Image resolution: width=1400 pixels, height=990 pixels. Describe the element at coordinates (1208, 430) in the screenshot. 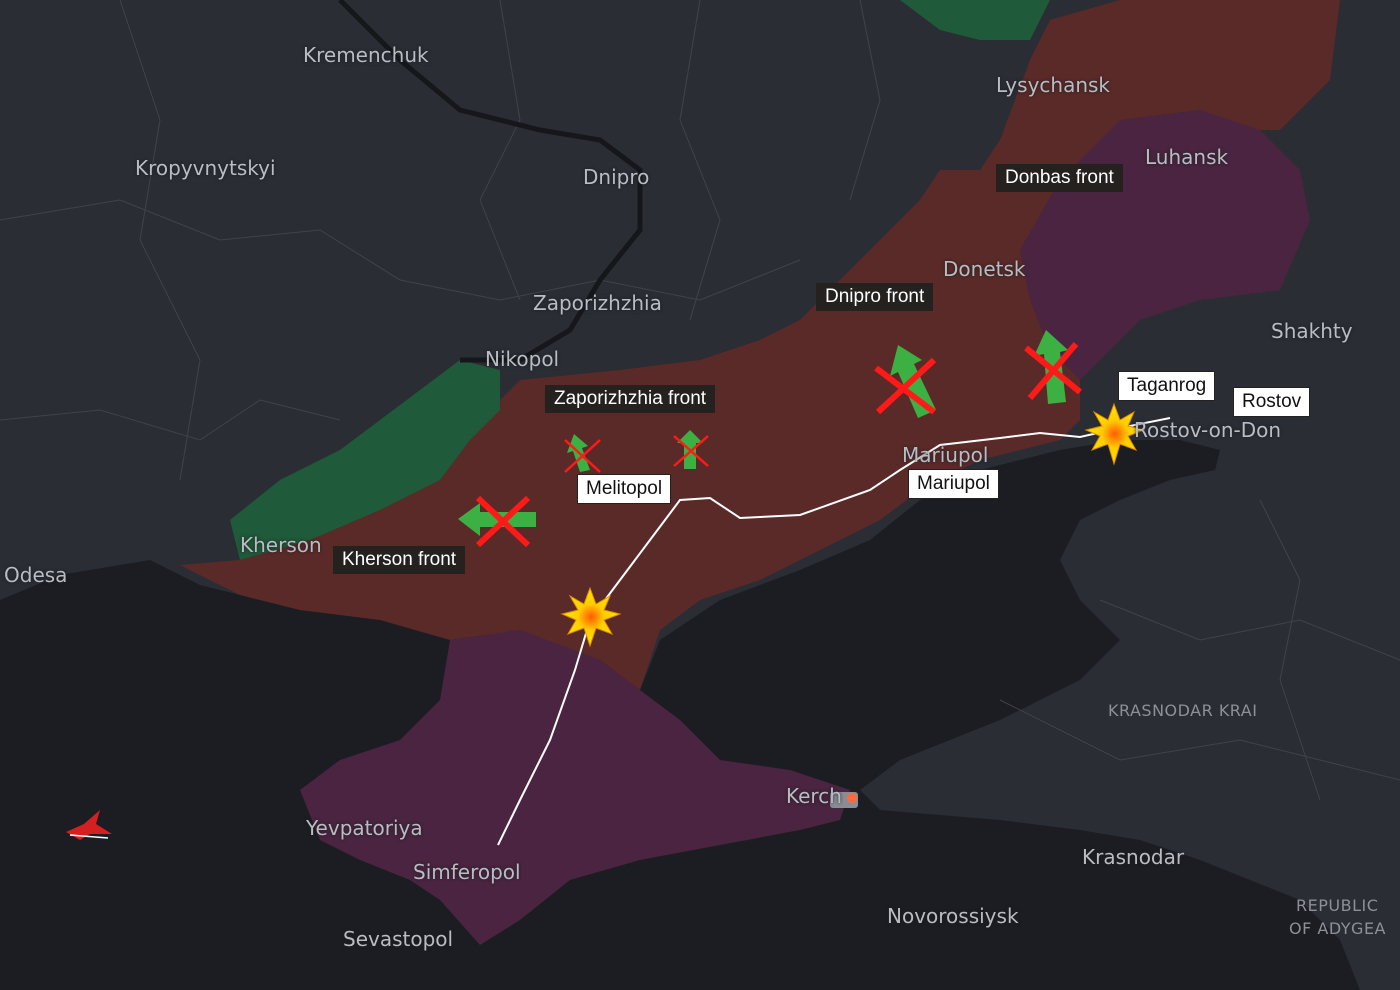

I see `city-label-rostov-on-don: Rostov-on-Don` at that location.